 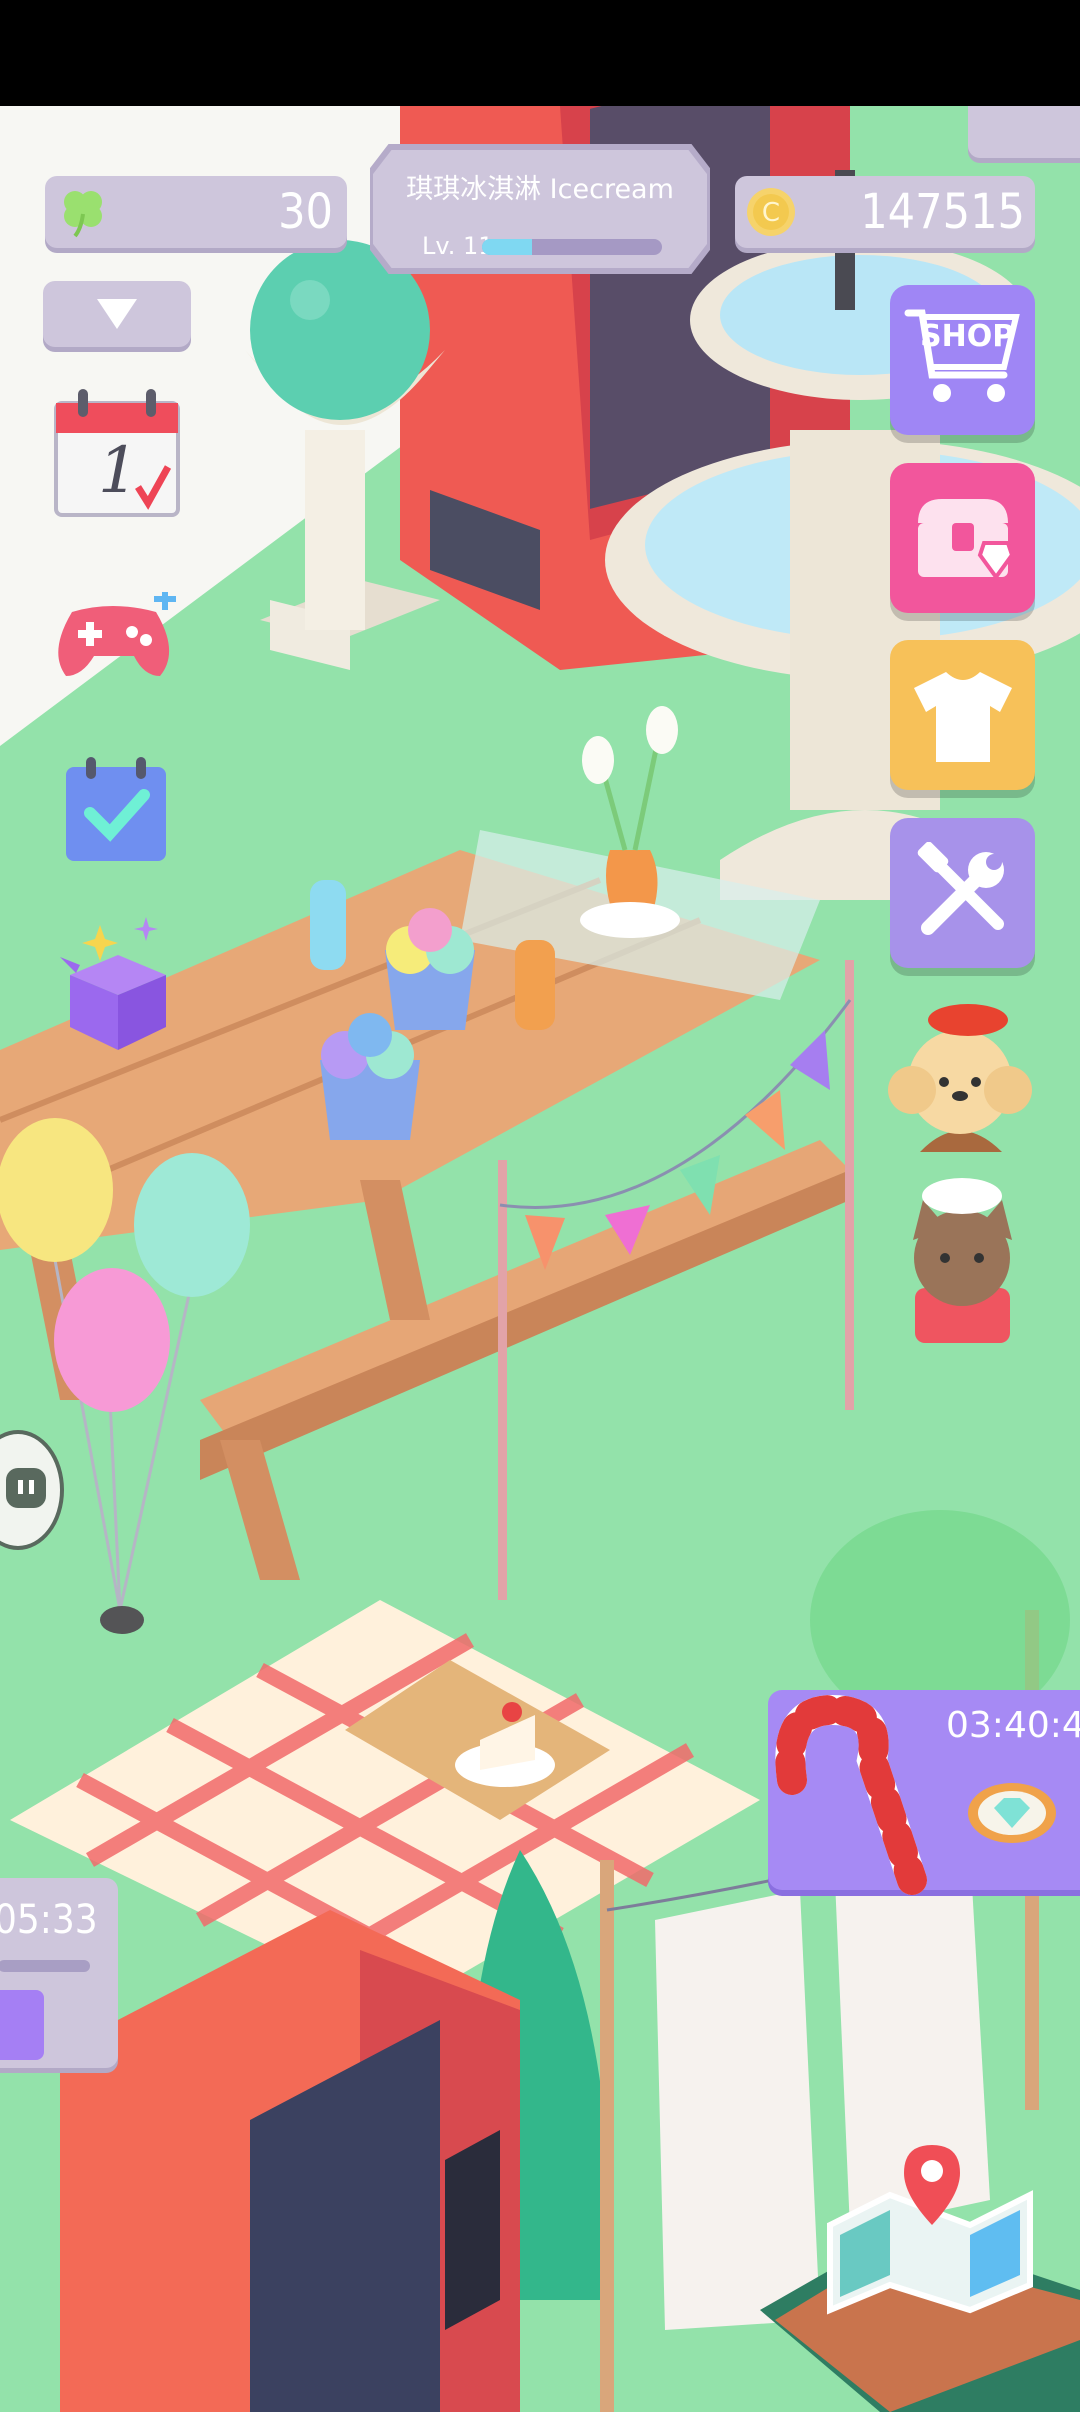 What do you see at coordinates (540, 209) in the screenshot?
I see `shop-name-plate: 琪琪冰淇淋 Icecream Lv. 11` at bounding box center [540, 209].